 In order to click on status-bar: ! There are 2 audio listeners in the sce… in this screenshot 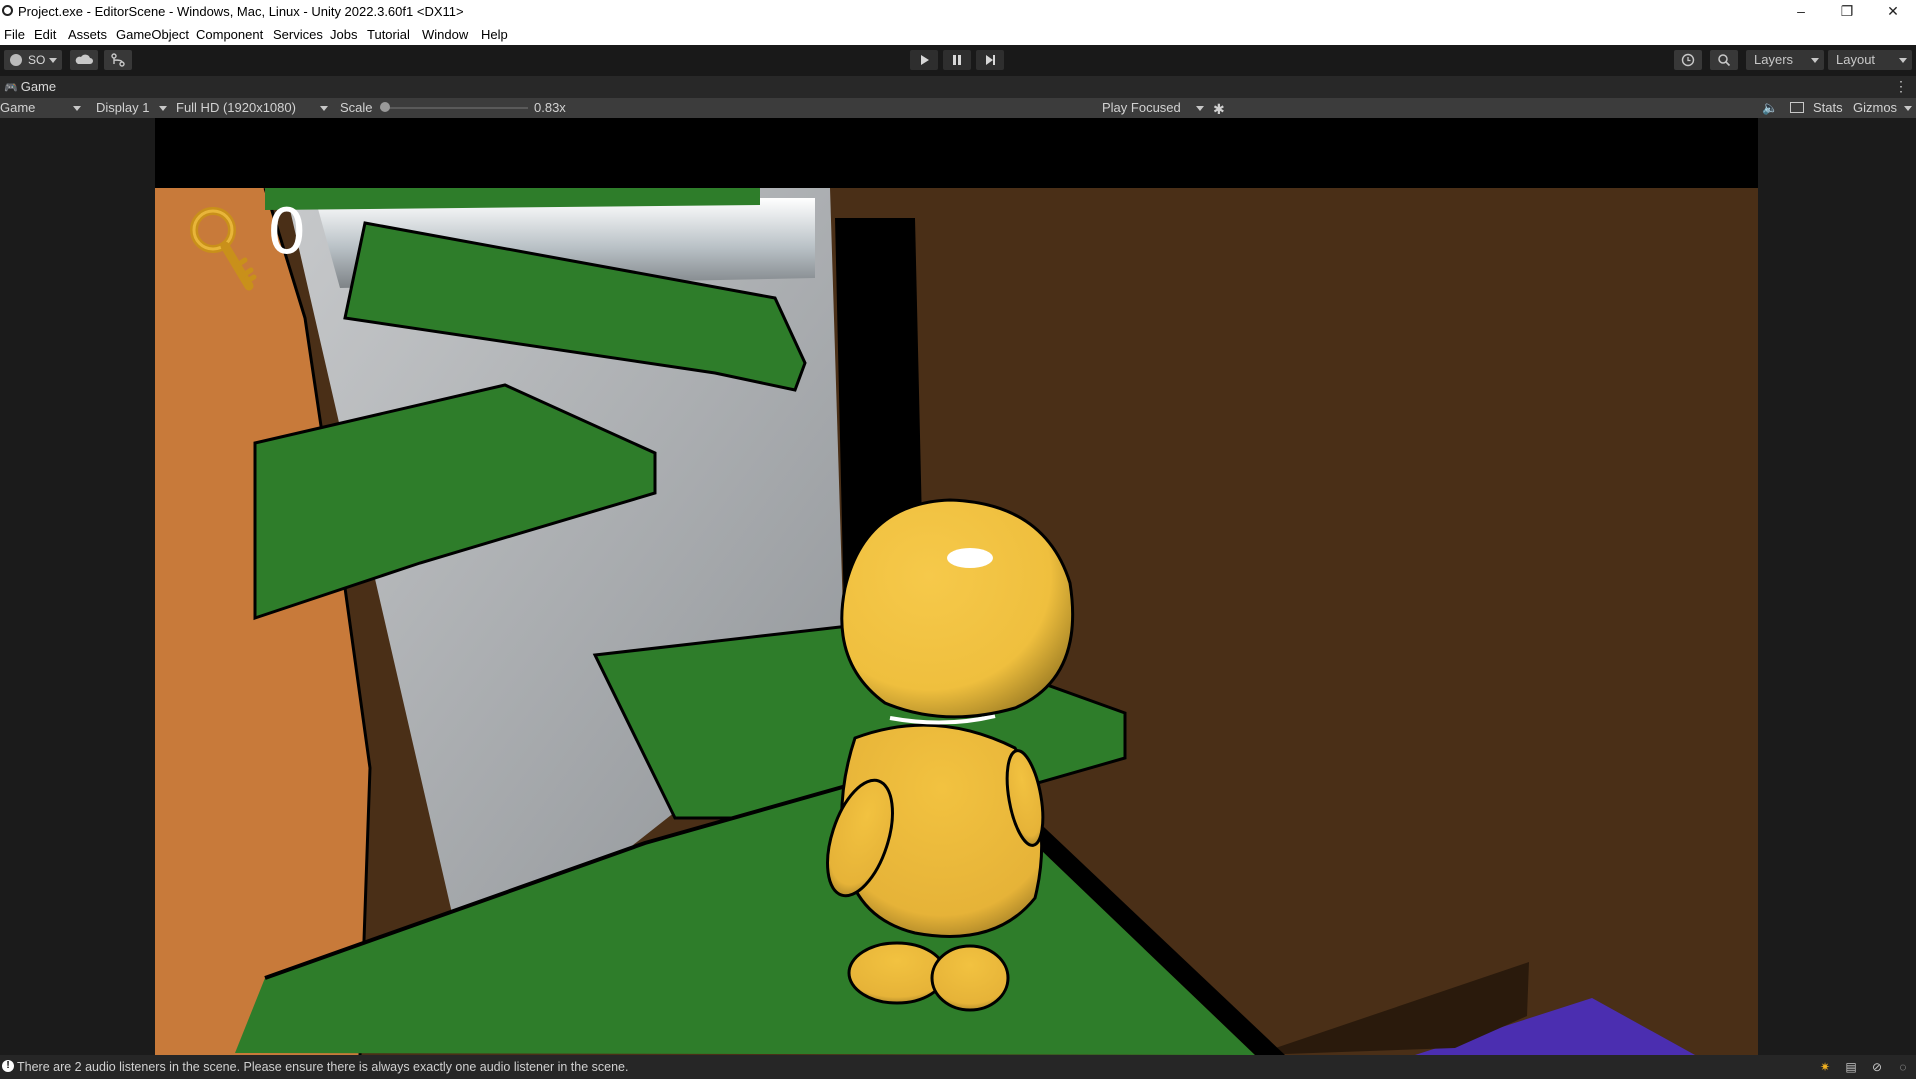, I will do `click(958, 1067)`.